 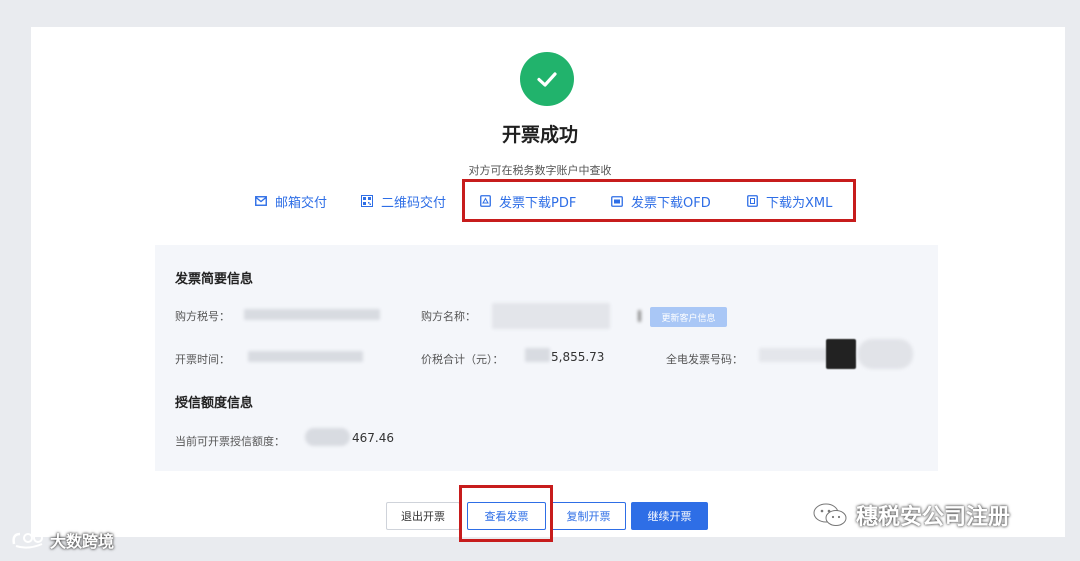 I want to click on total-amount-prefix-redacted, so click(x=537, y=355).